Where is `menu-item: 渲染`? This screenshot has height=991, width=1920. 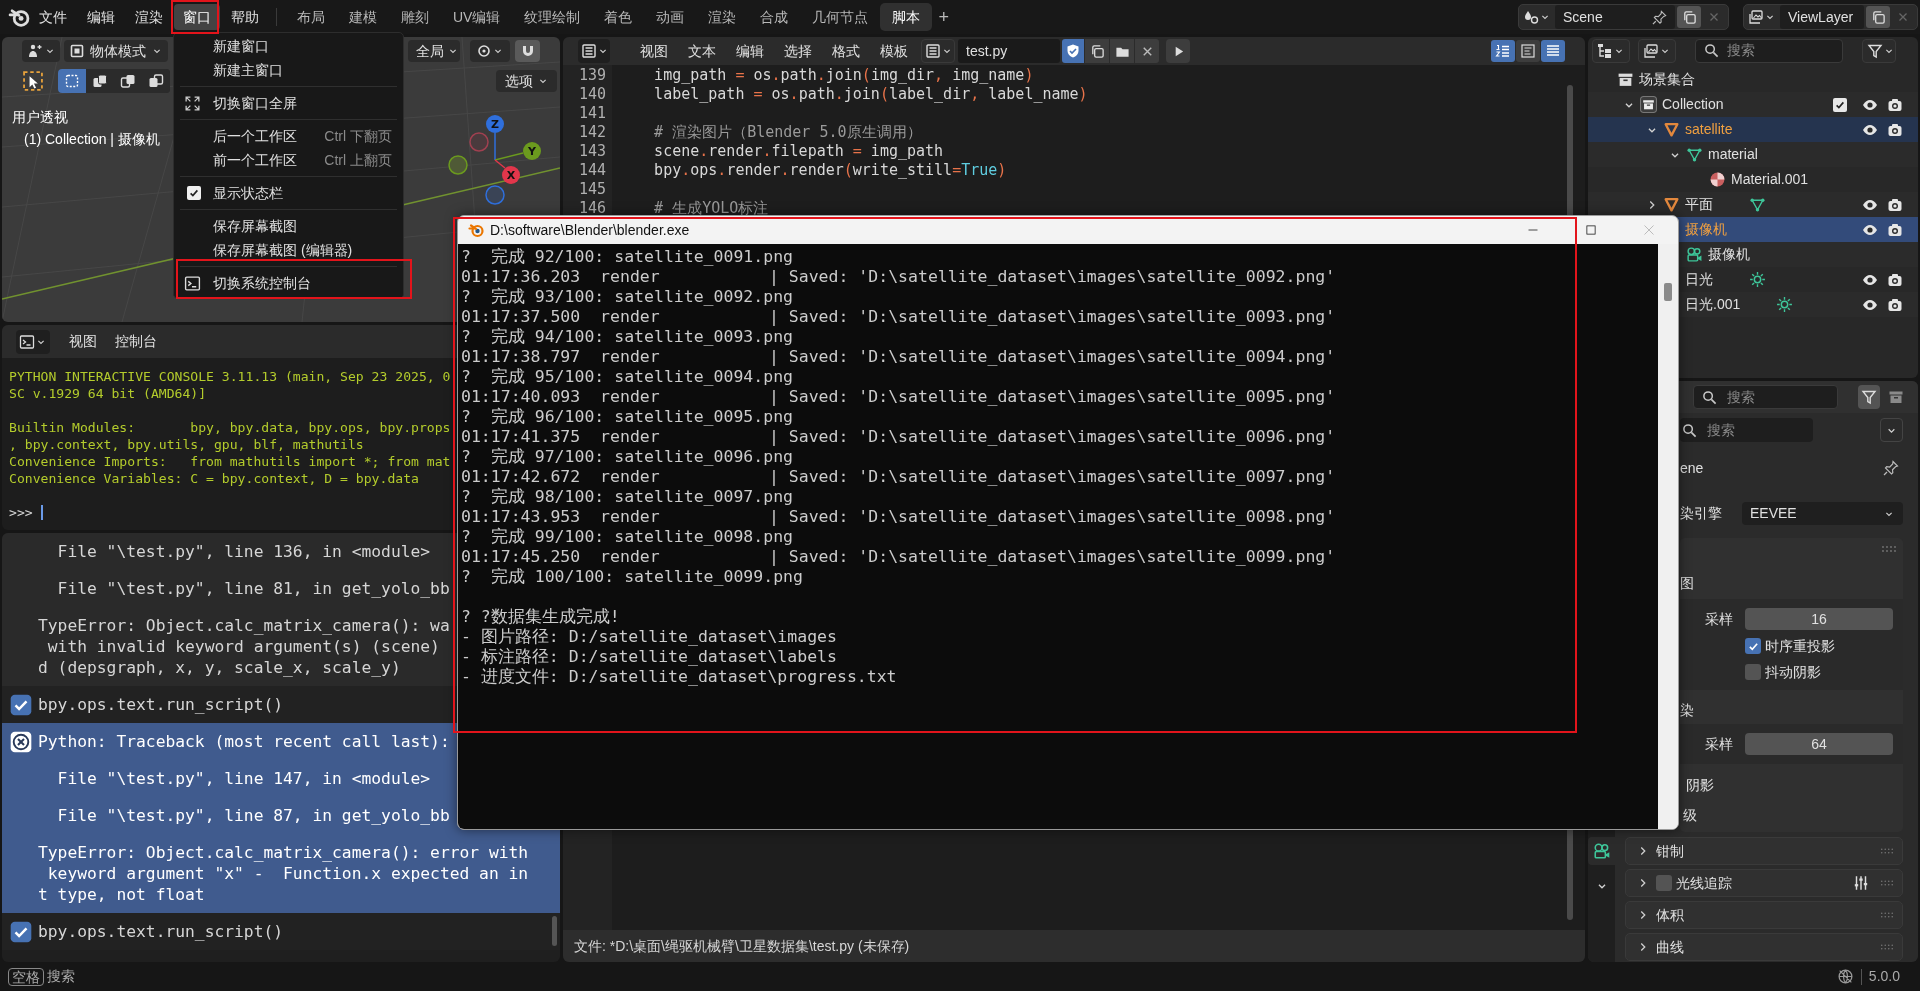
menu-item: 渲染 is located at coordinates (149, 17).